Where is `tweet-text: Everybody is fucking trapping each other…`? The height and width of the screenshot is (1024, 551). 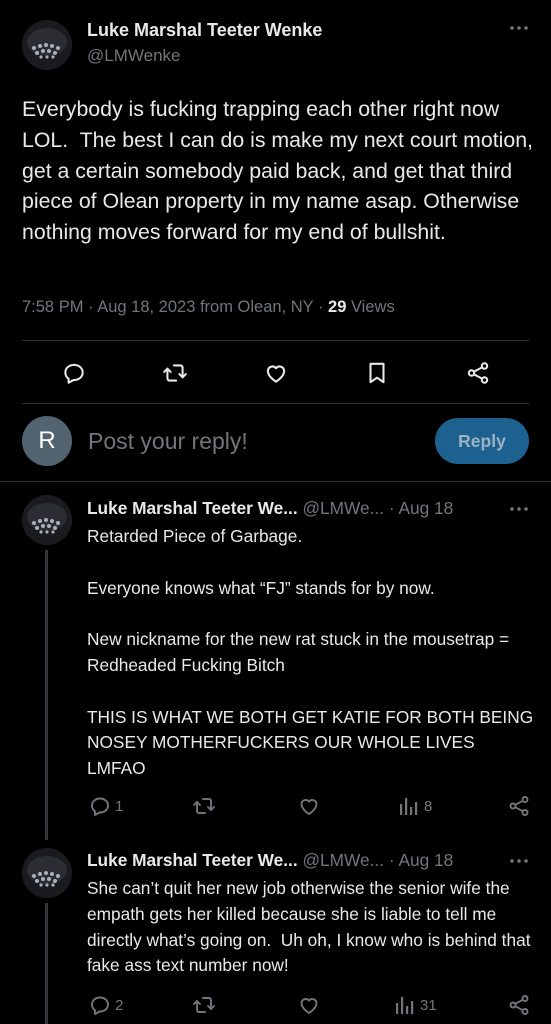 tweet-text: Everybody is fucking trapping each other… is located at coordinates (280, 171).